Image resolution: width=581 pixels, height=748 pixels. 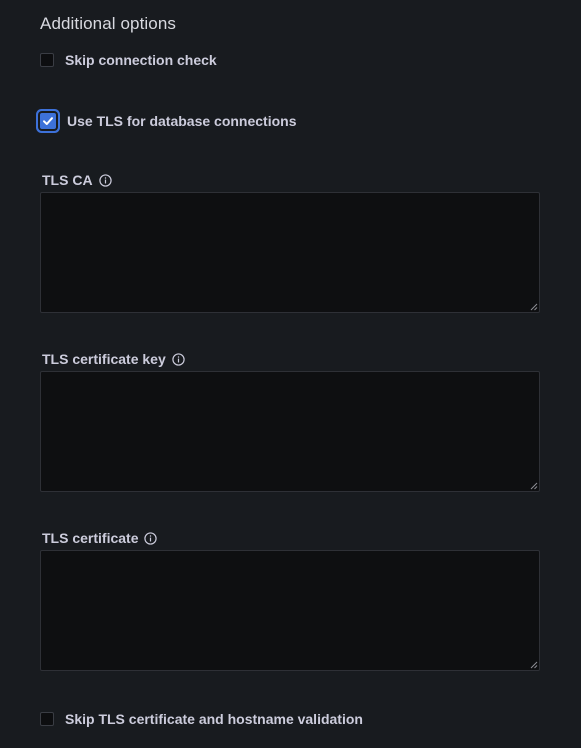 I want to click on tls-ca-textarea, so click(x=290, y=252).